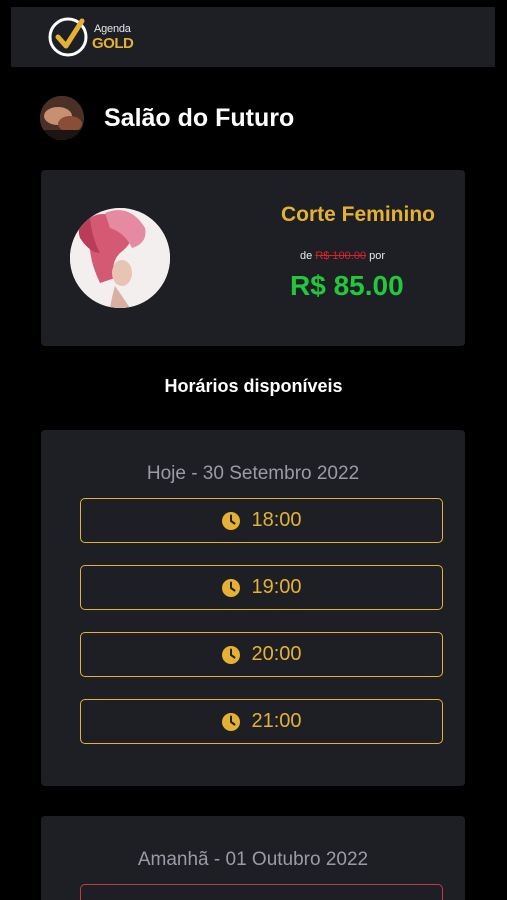 The image size is (507, 900). What do you see at coordinates (276, 721) in the screenshot?
I see `time-slot-label: 21:00` at bounding box center [276, 721].